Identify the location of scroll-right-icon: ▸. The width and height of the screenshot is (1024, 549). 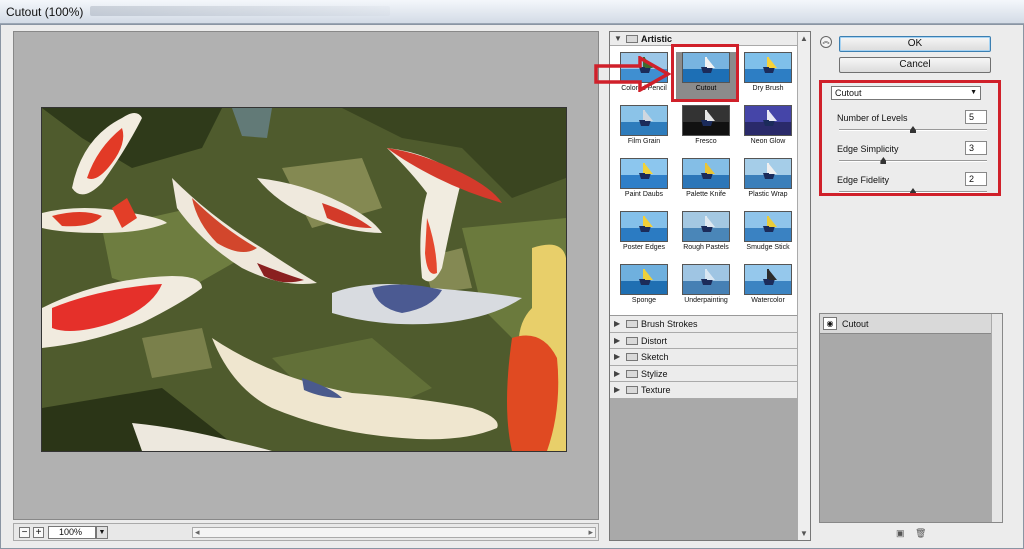
(590, 532).